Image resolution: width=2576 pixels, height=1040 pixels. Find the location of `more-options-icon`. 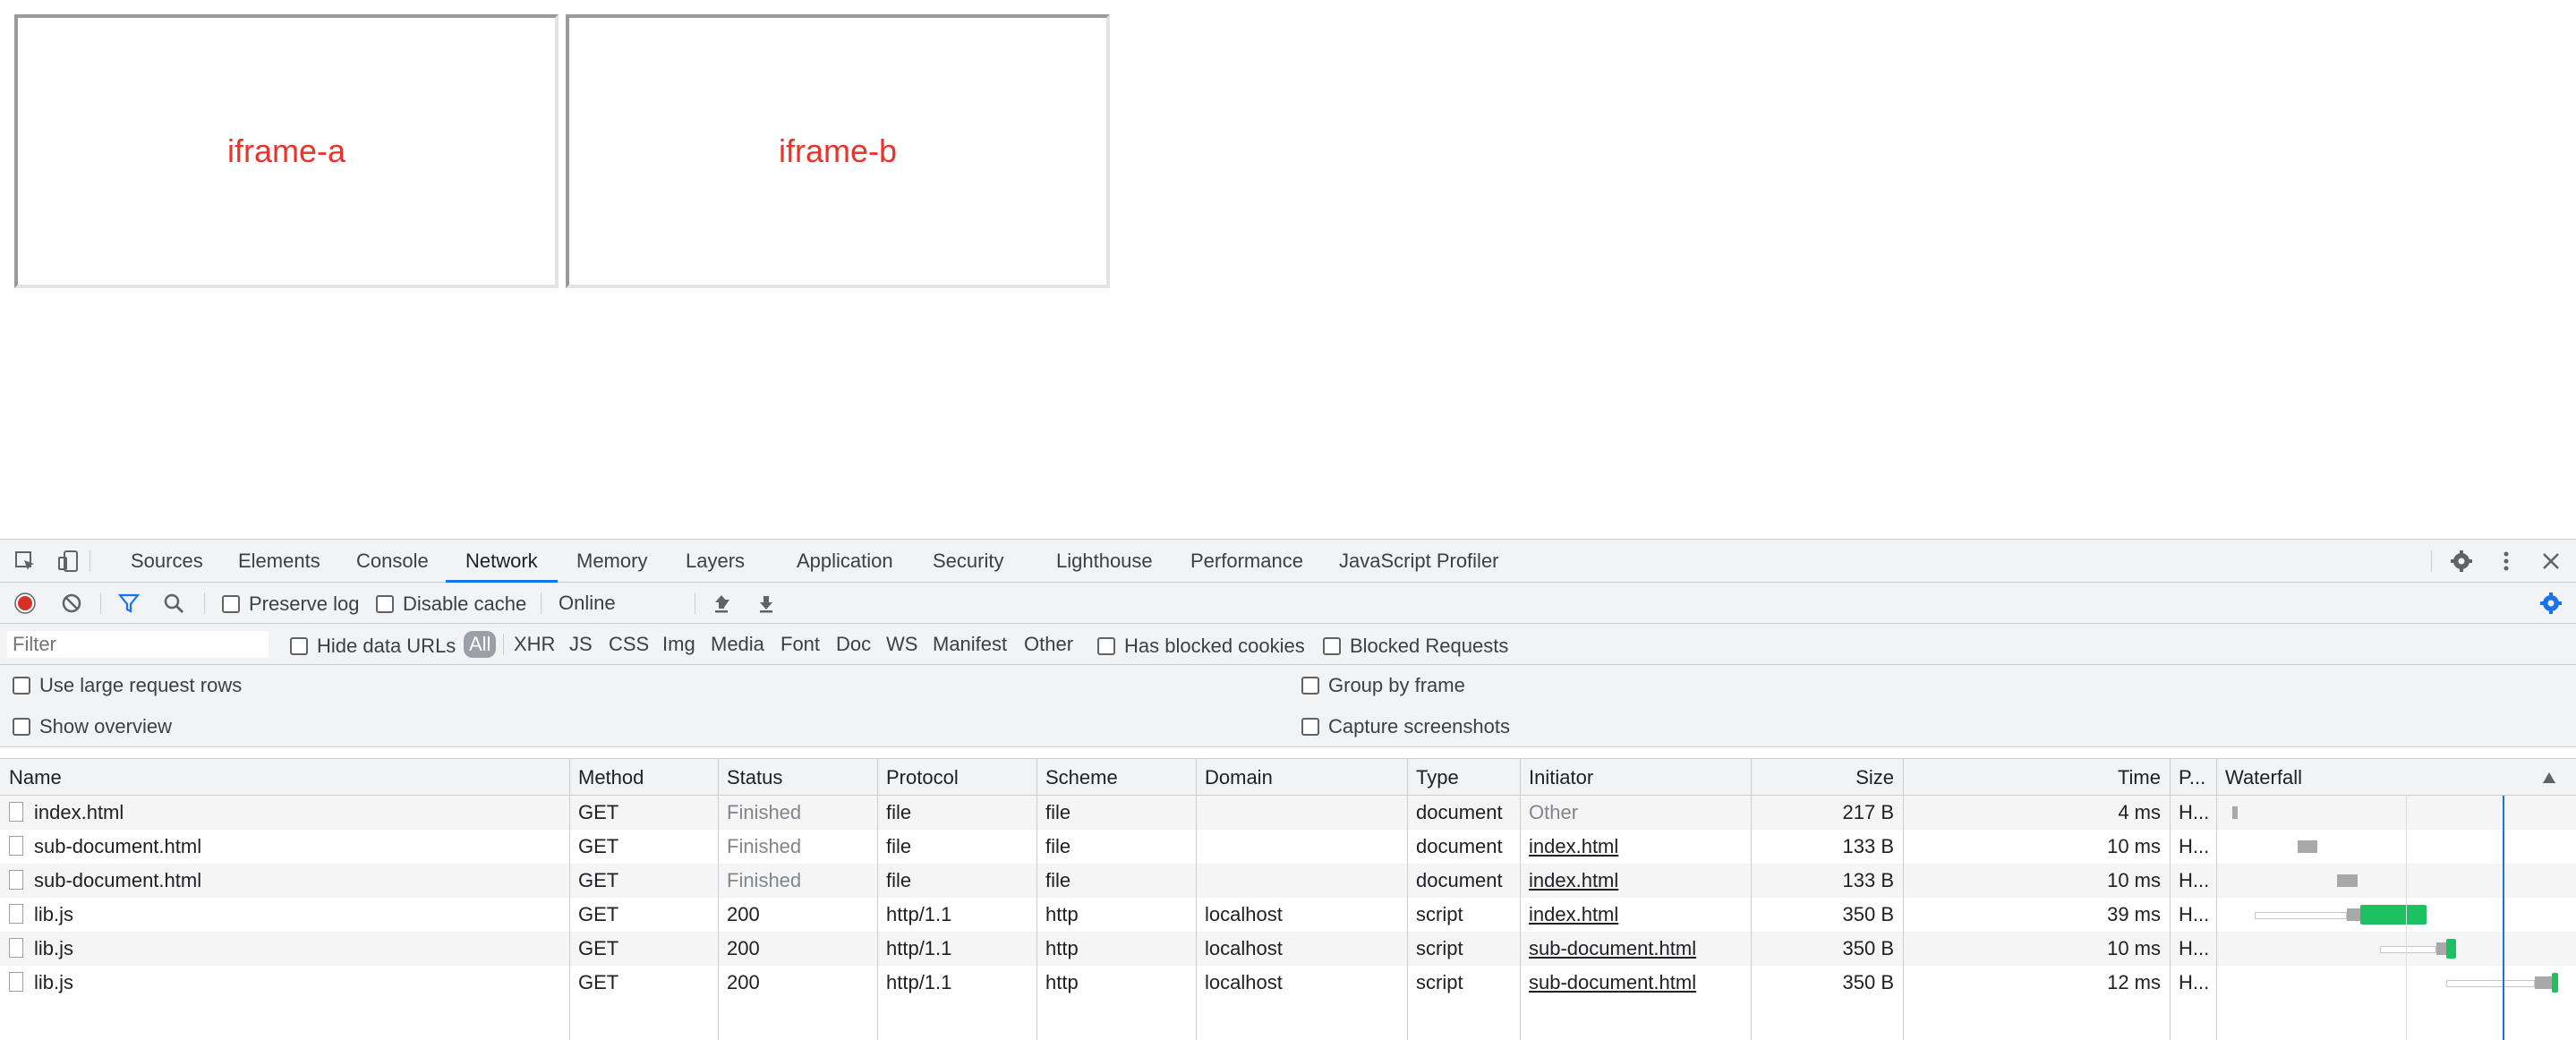

more-options-icon is located at coordinates (2506, 561).